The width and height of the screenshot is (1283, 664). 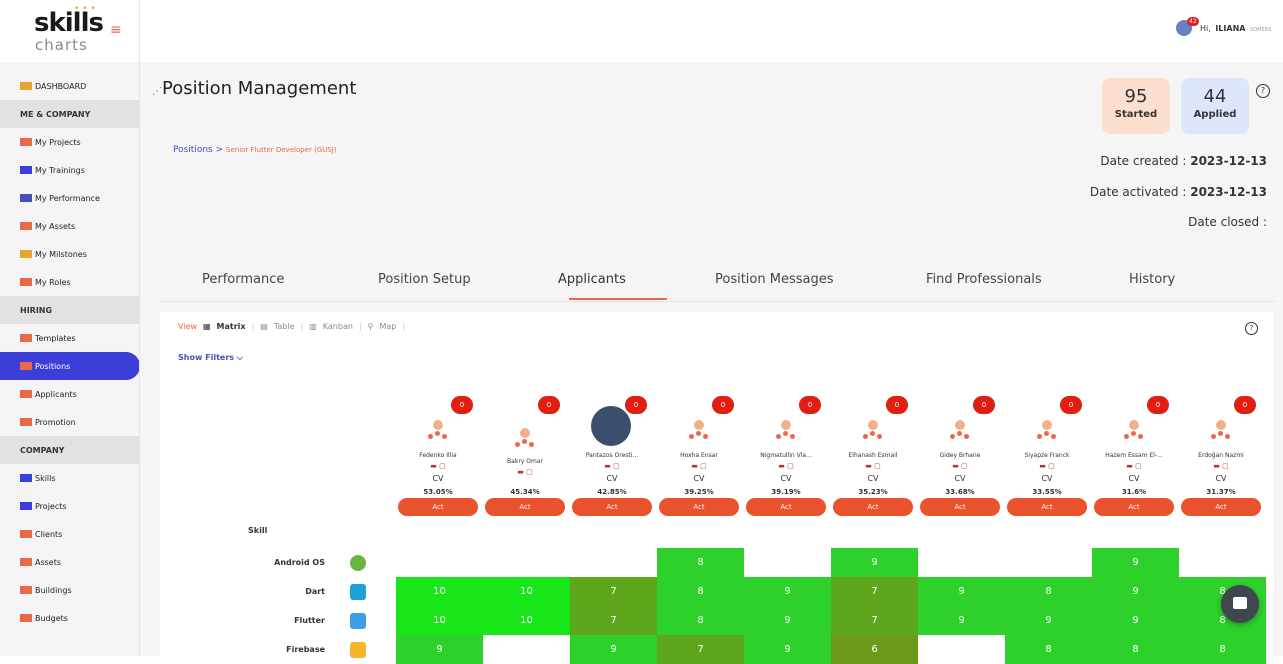 I want to click on sidebar-item-clients: Clients, so click(x=69, y=534).